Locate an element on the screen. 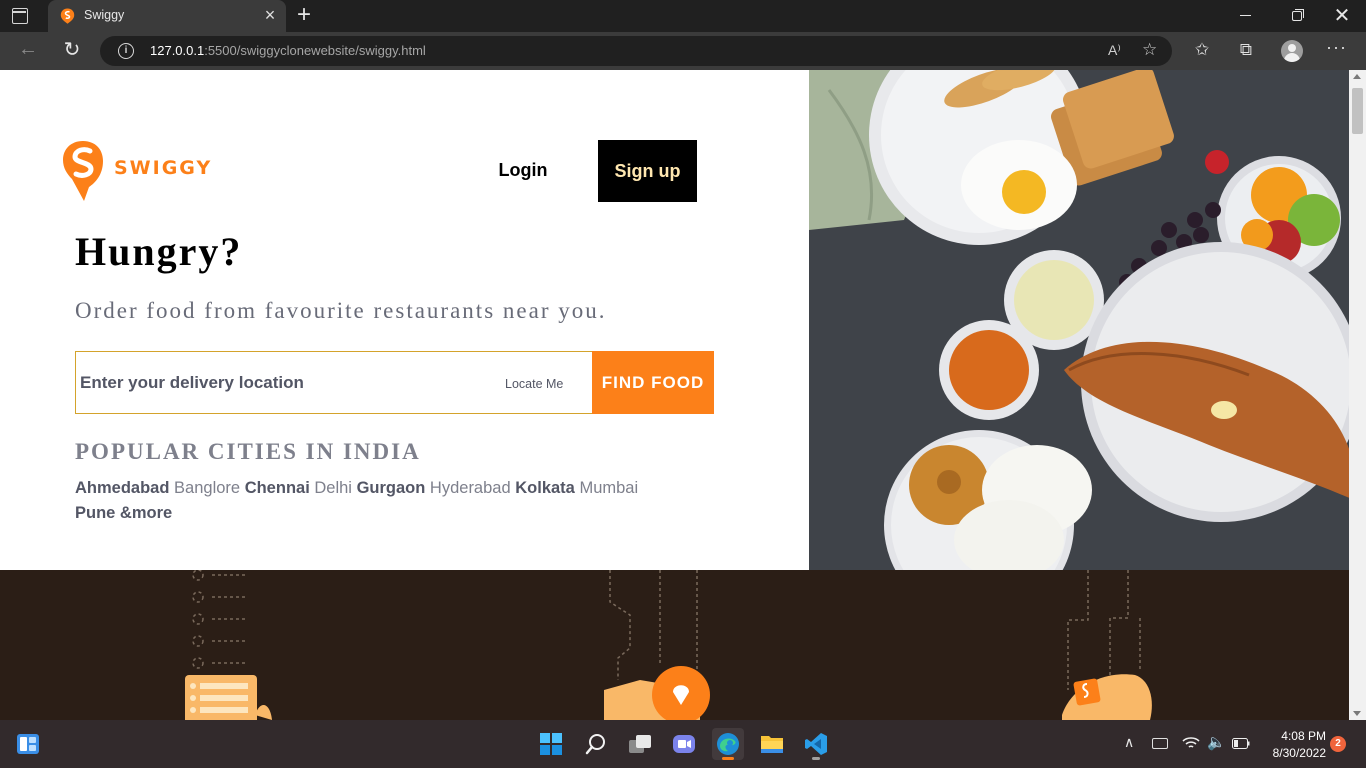 This screenshot has width=1366, height=768. taskbar-vscode-app is located at coordinates (816, 744).